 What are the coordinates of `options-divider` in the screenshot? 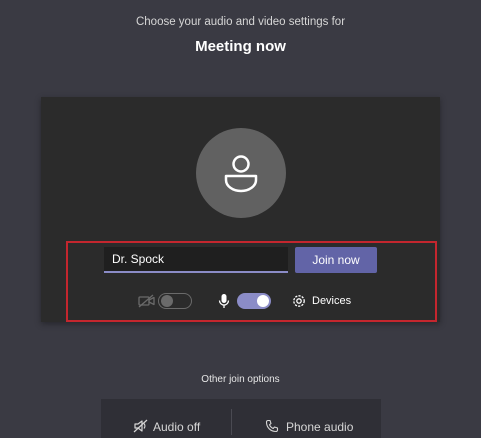 It's located at (231, 422).